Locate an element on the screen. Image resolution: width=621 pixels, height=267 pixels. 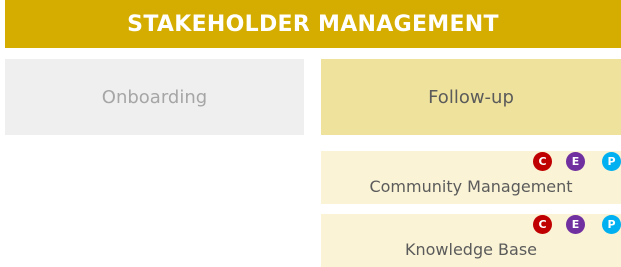
follow-up-label: Follow-up is located at coordinates (471, 97).